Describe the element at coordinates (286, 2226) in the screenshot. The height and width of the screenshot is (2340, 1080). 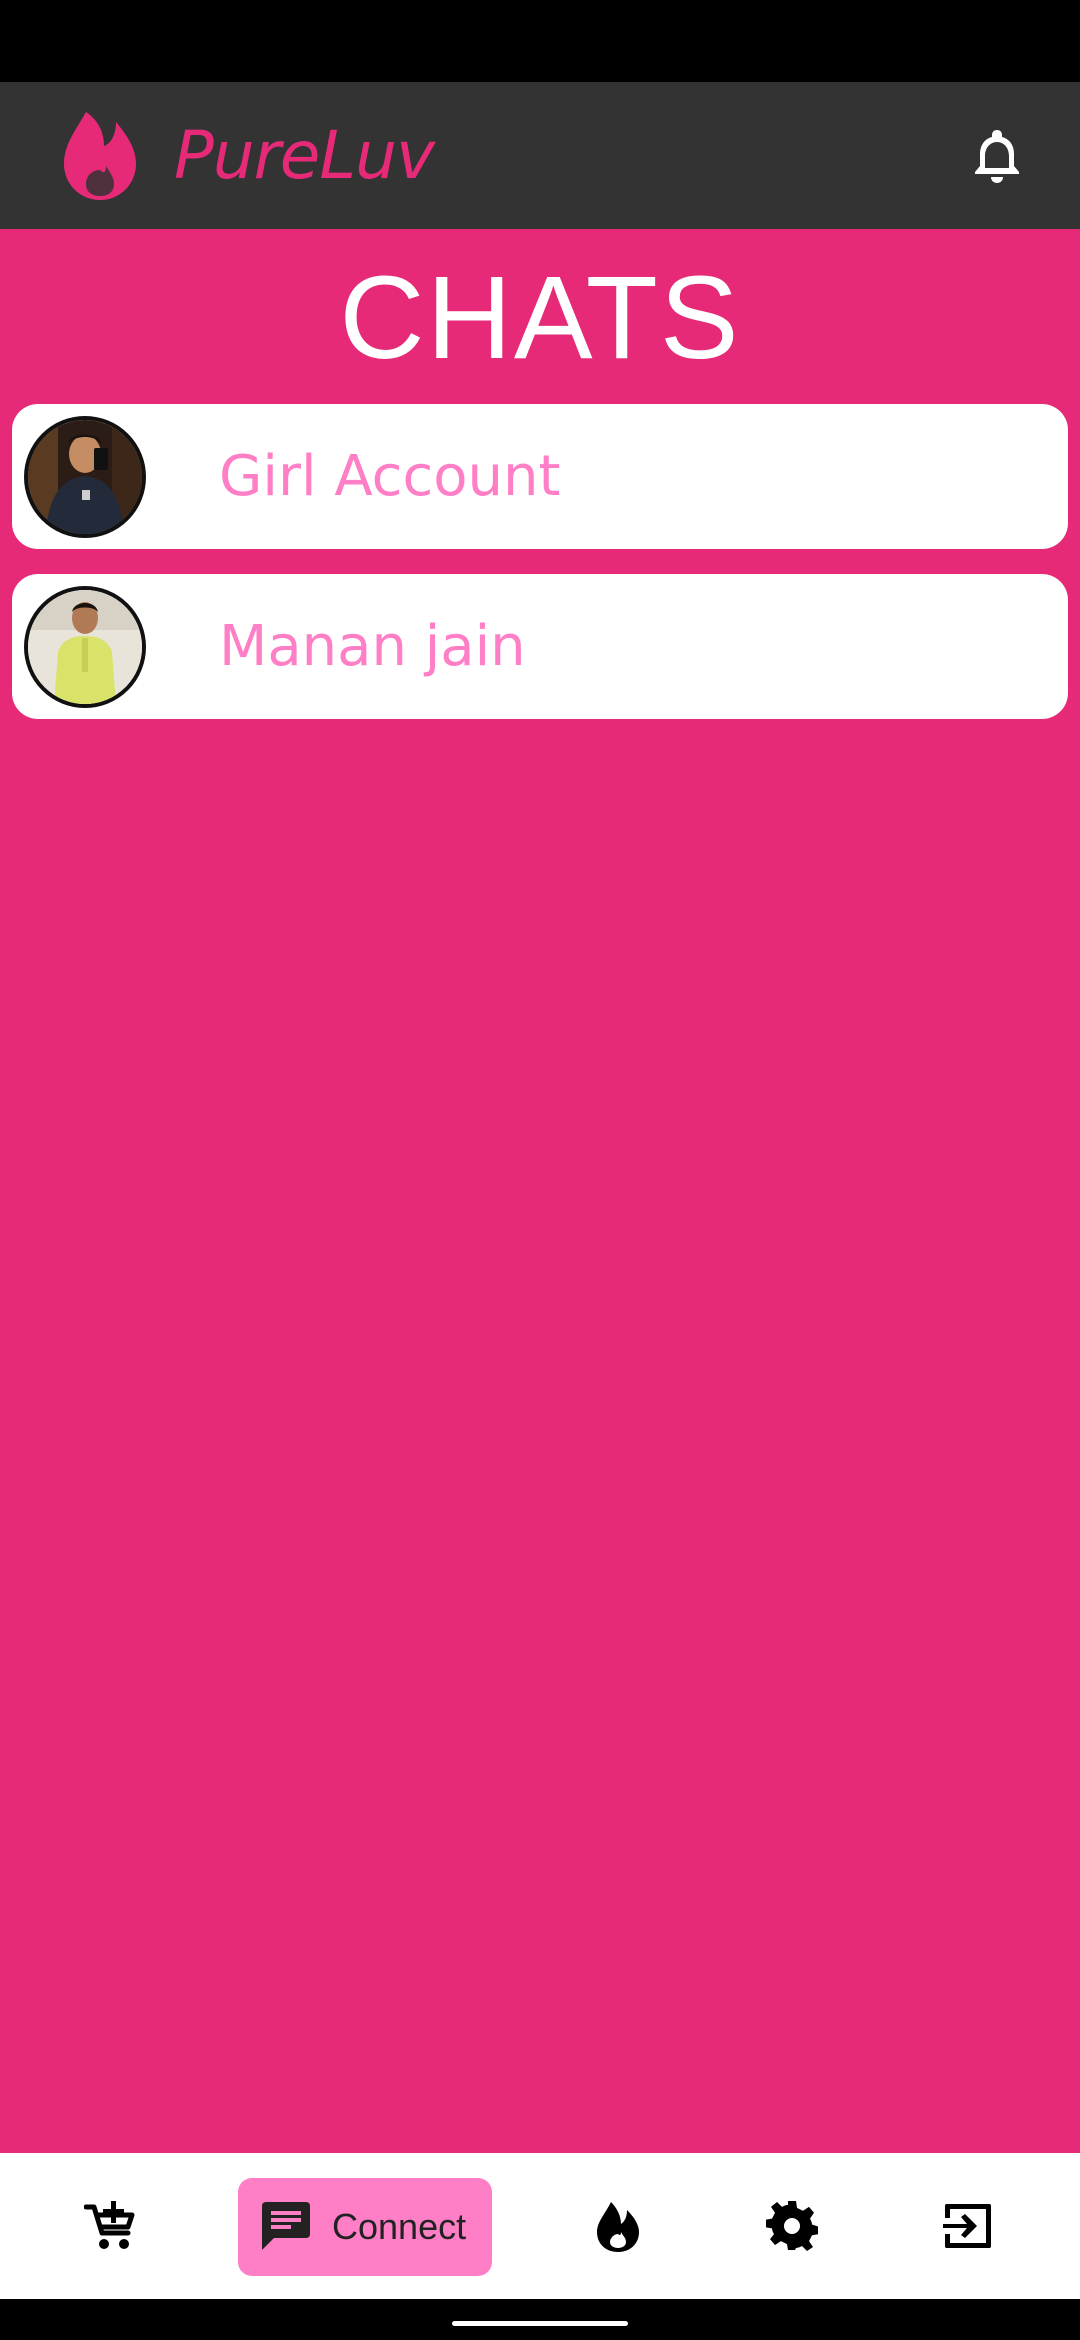
I see `chat-icon` at that location.